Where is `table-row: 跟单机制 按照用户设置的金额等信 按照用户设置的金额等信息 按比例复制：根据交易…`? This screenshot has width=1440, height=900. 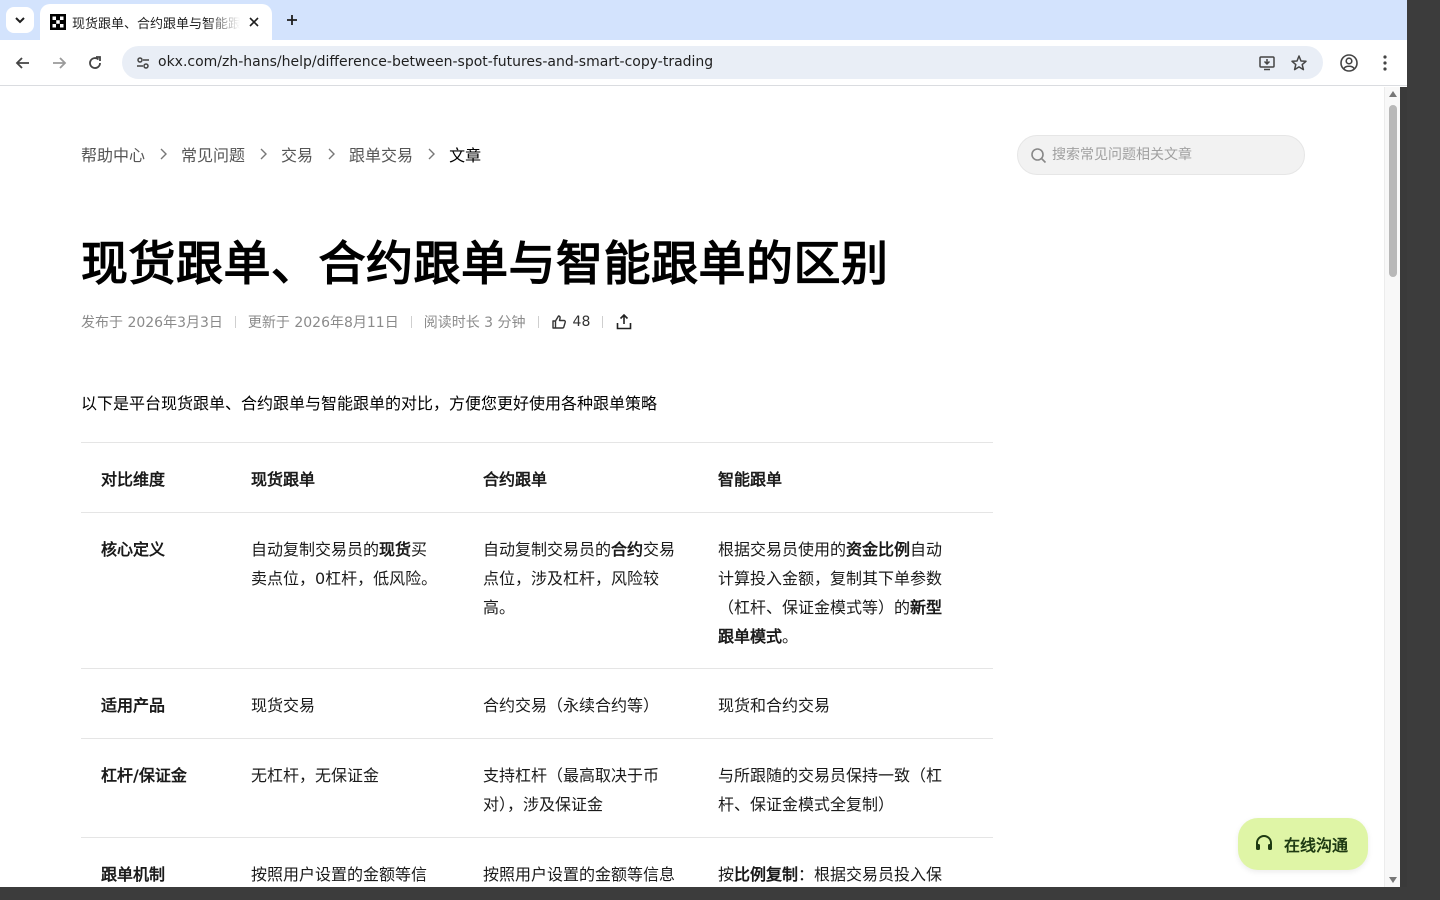 table-row: 跟单机制 按照用户设置的金额等信 按照用户设置的金额等信息 按比例复制：根据交易… is located at coordinates (537, 862).